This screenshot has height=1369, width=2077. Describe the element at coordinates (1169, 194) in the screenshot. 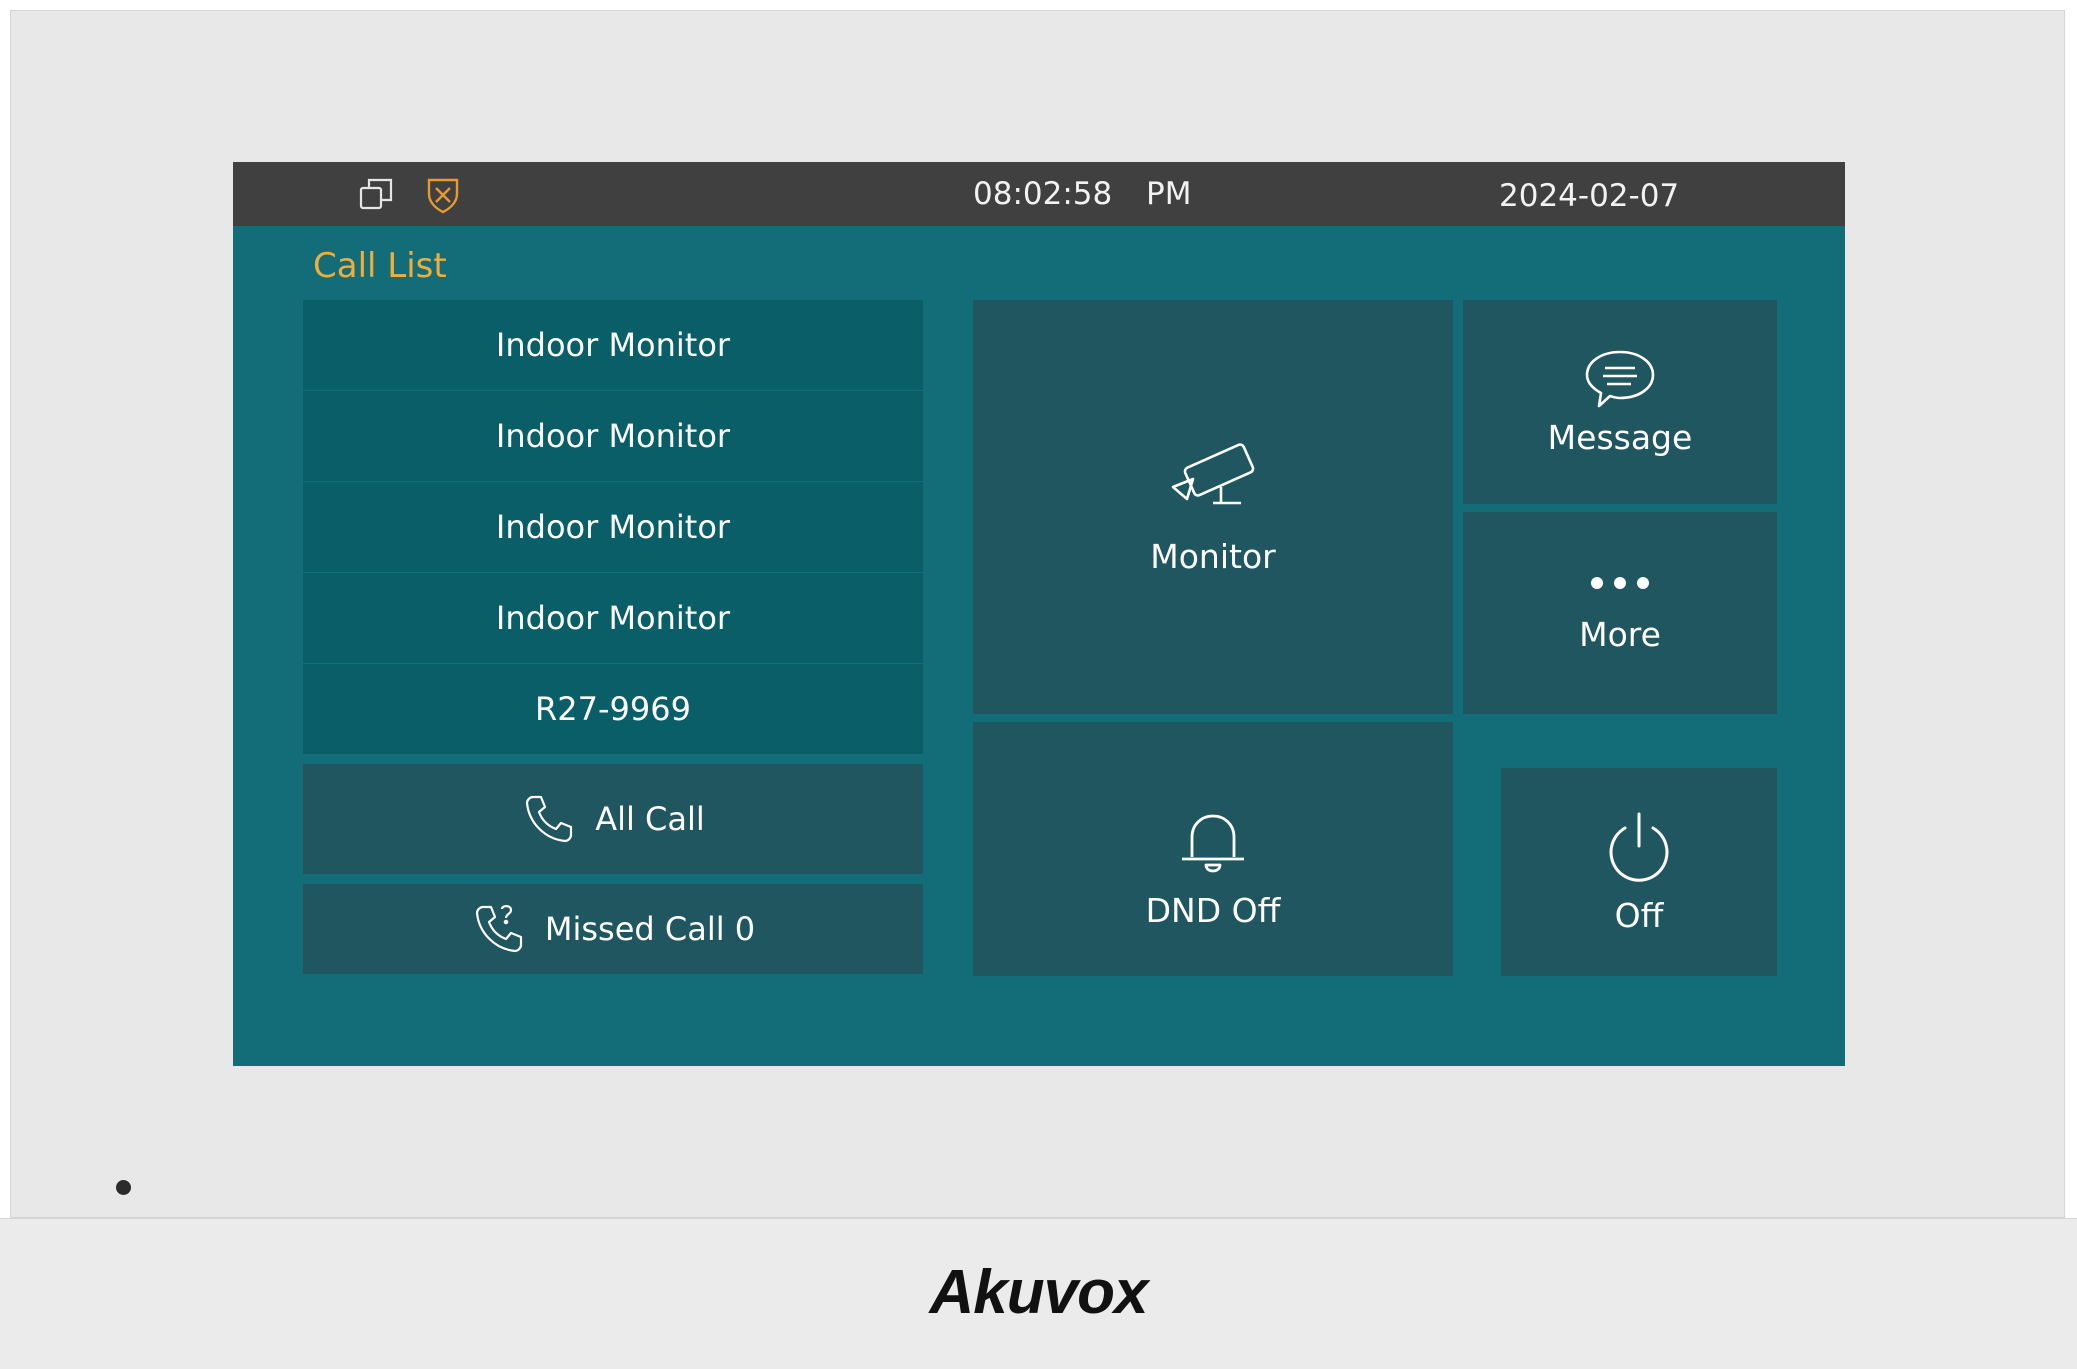

I see `clock-ampm: PM` at that location.